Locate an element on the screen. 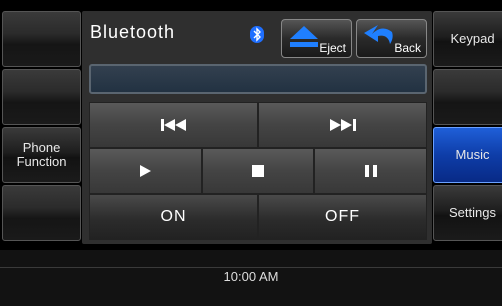 The image size is (502, 306). eject-label: Eject is located at coordinates (332, 48).